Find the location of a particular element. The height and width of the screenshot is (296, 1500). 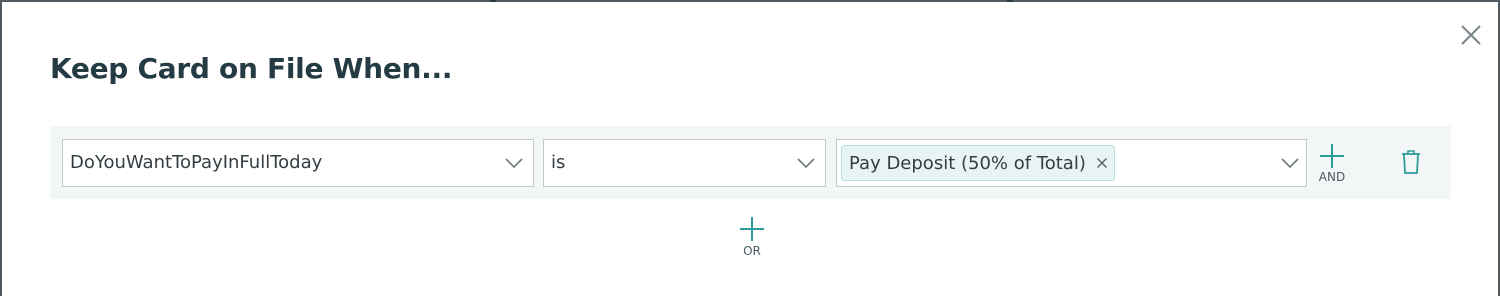

field-select: DoYouWantToPayInFullToday is located at coordinates (298, 163).